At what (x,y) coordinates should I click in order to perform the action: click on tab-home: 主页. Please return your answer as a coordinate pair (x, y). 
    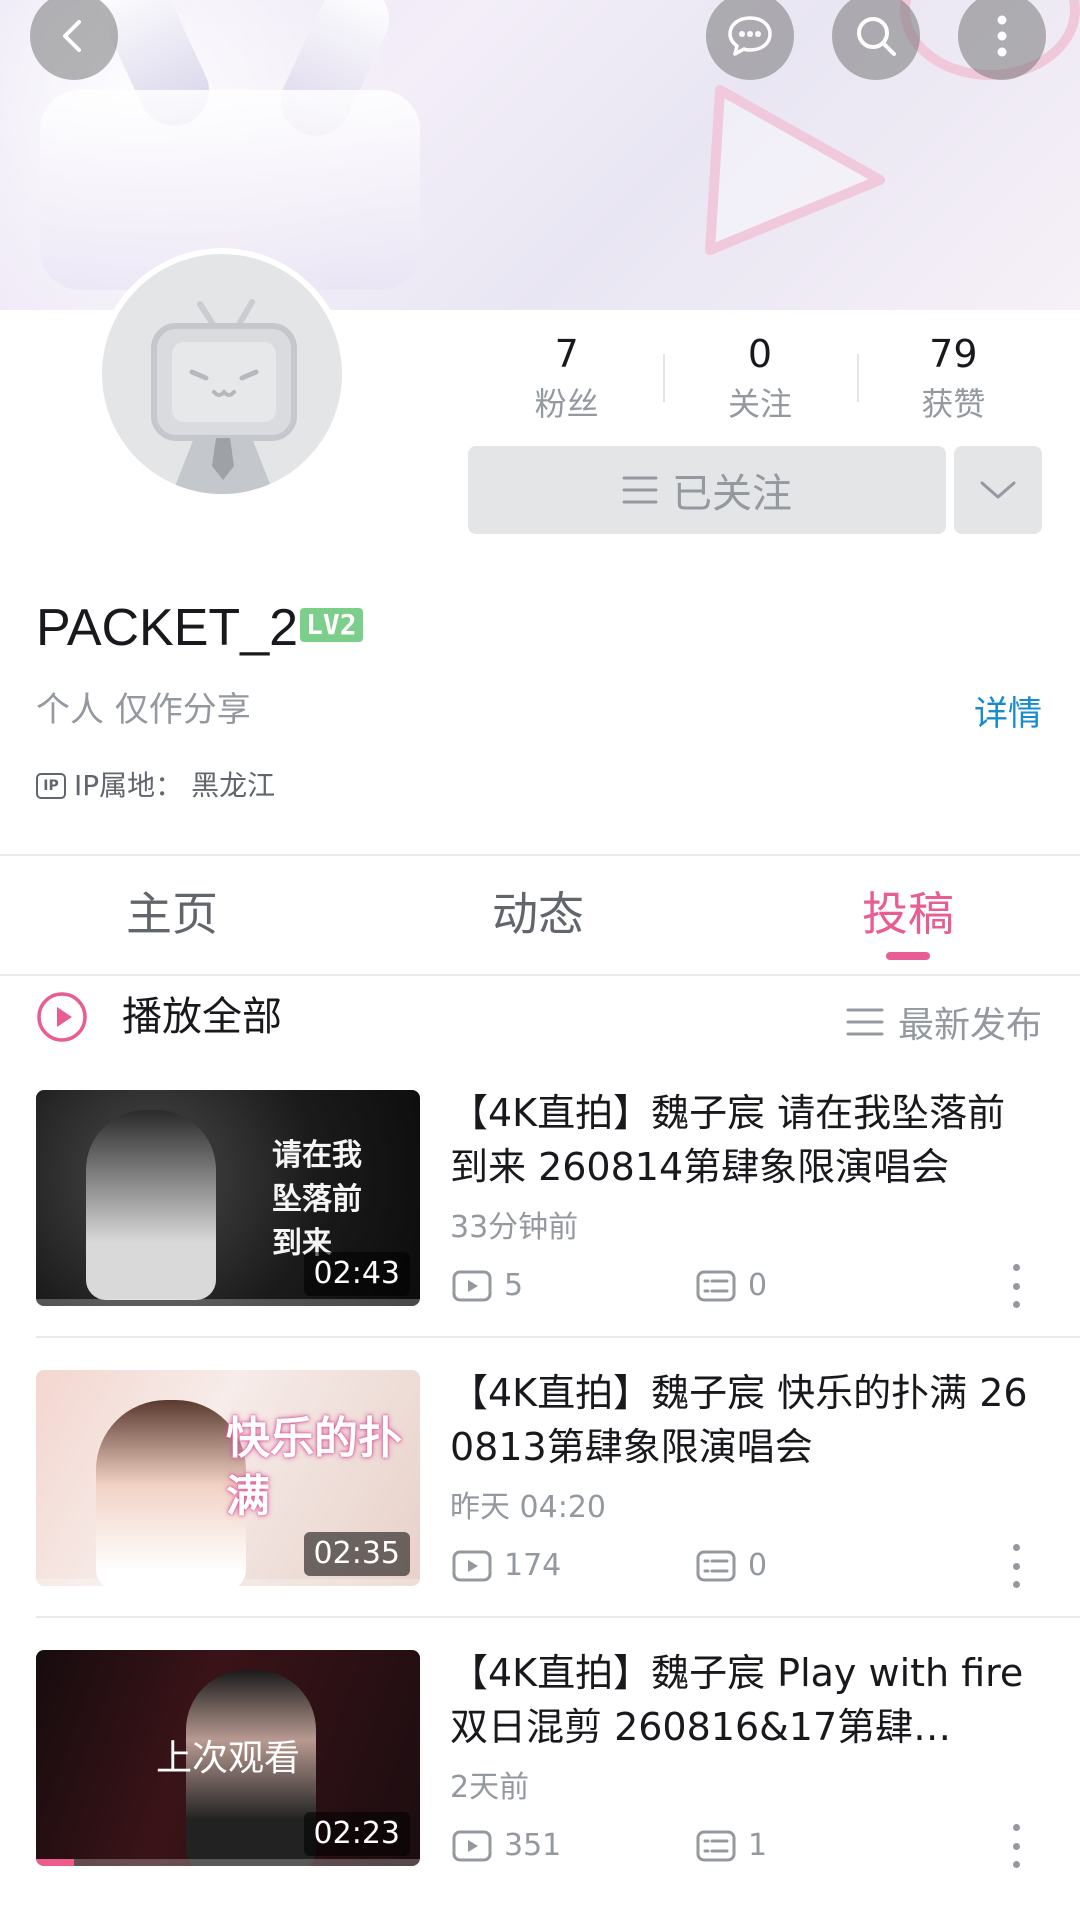
    Looking at the image, I should click on (172, 914).